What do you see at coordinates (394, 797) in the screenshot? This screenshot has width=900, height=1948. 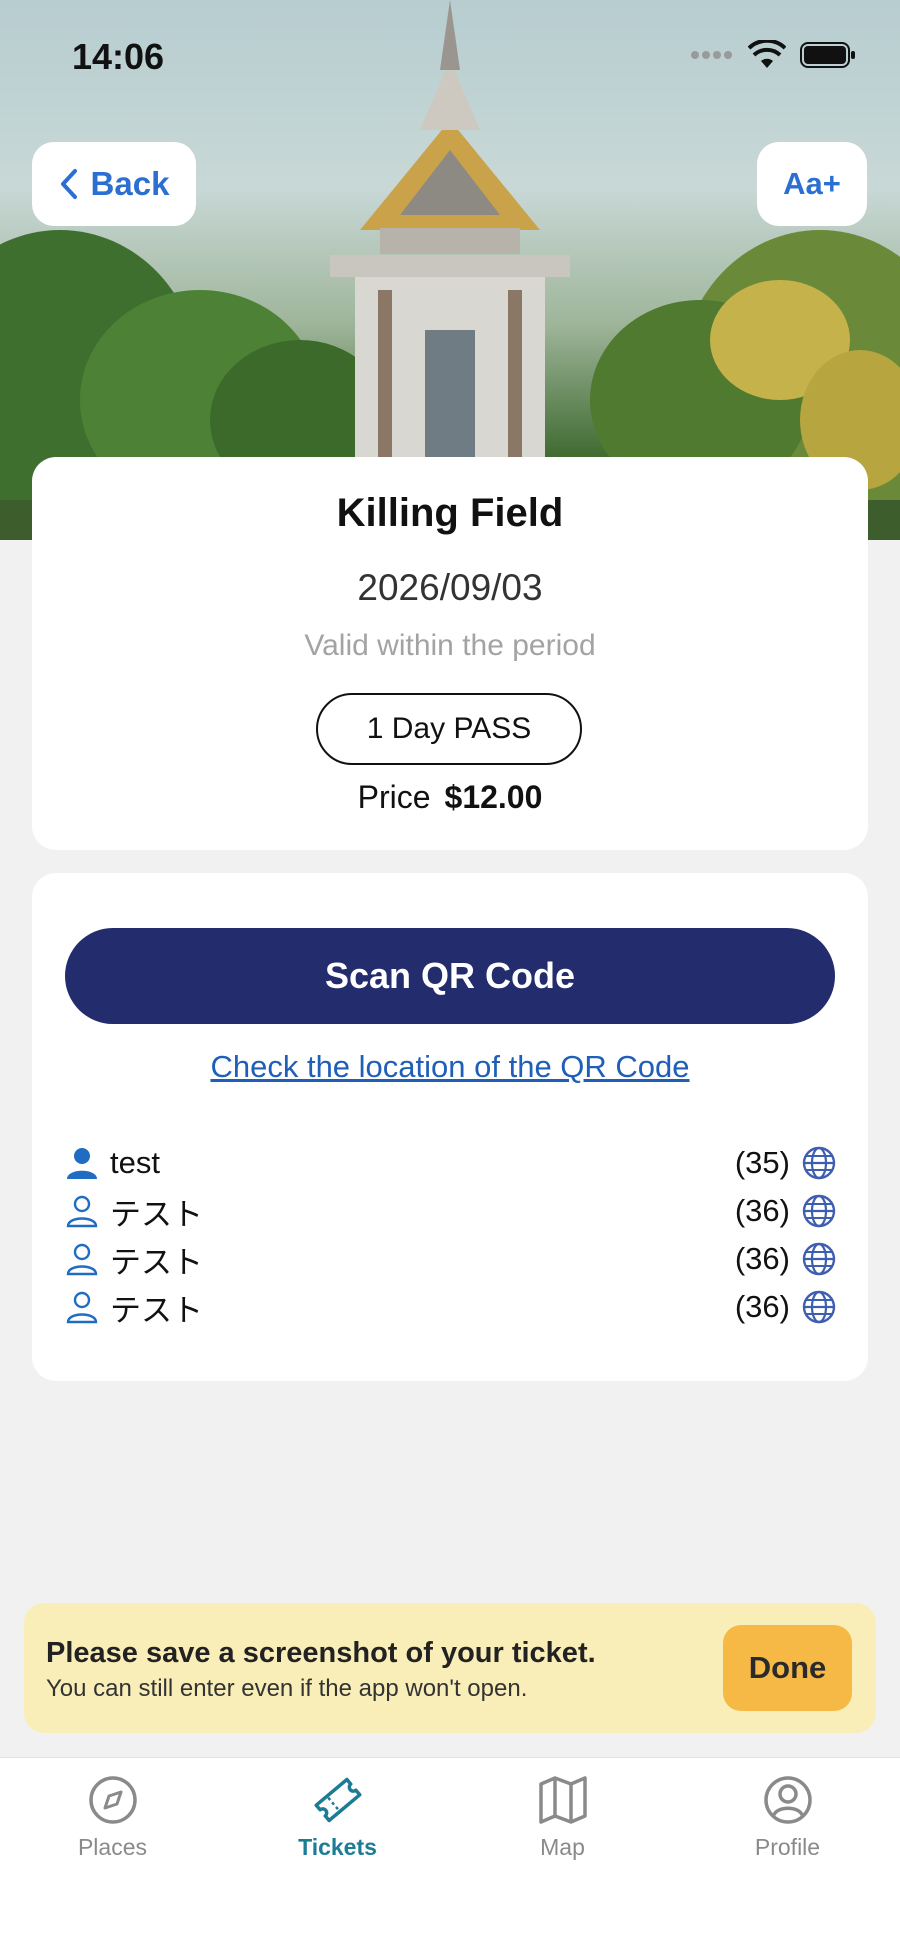 I see `price-label: Price` at bounding box center [394, 797].